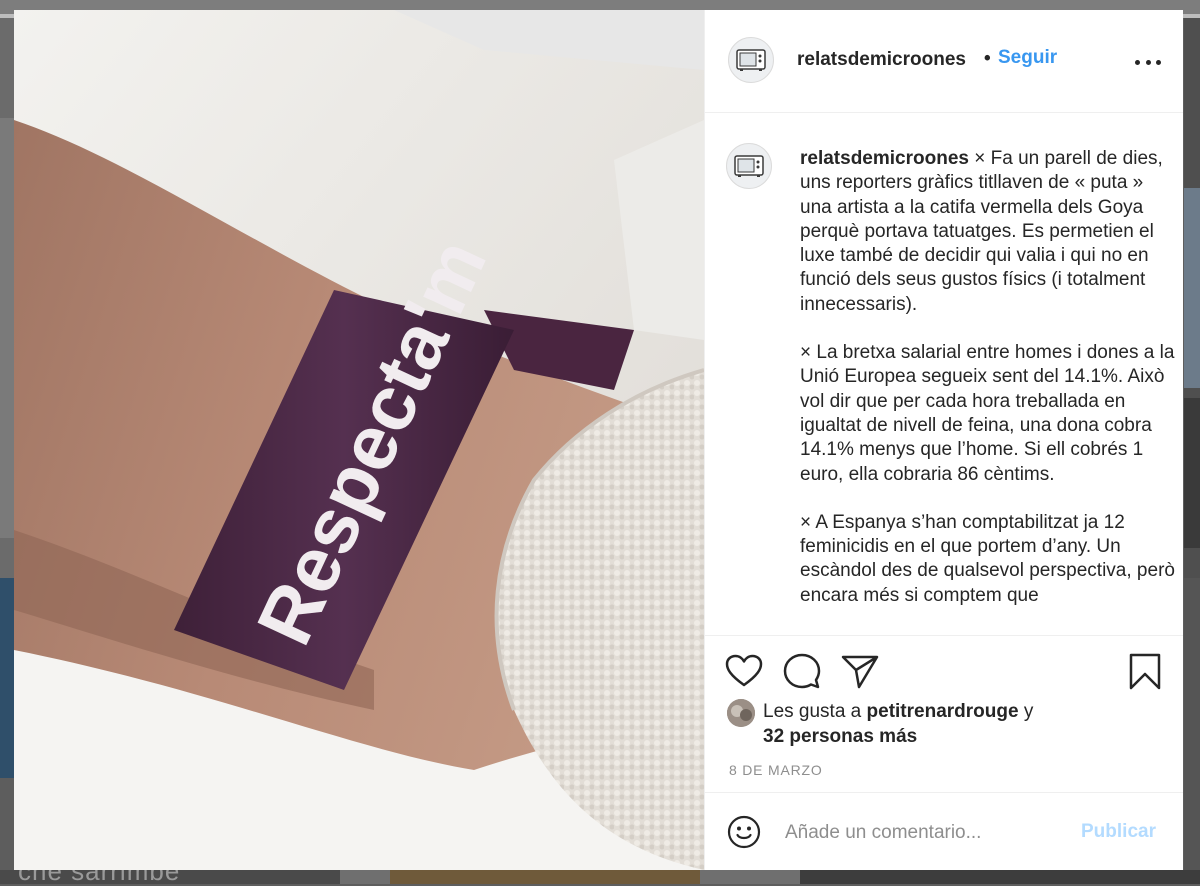 Image resolution: width=1200 pixels, height=886 pixels. I want to click on smiley-icon, so click(744, 832).